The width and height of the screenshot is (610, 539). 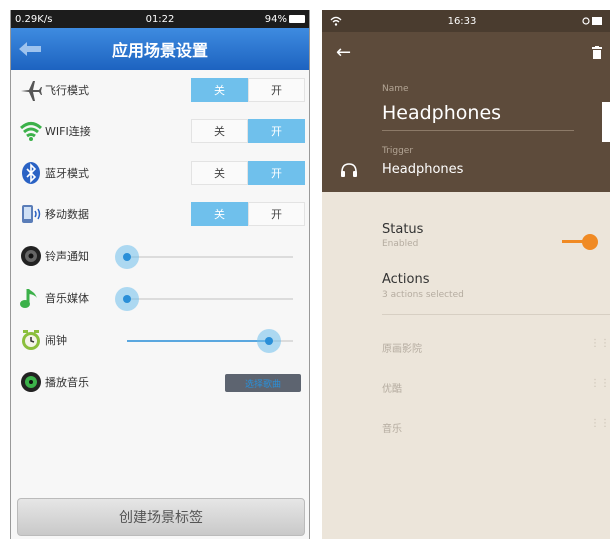 I want to click on profile-header: ← Name Headphones Trigger Headphones, so click(x=466, y=112).